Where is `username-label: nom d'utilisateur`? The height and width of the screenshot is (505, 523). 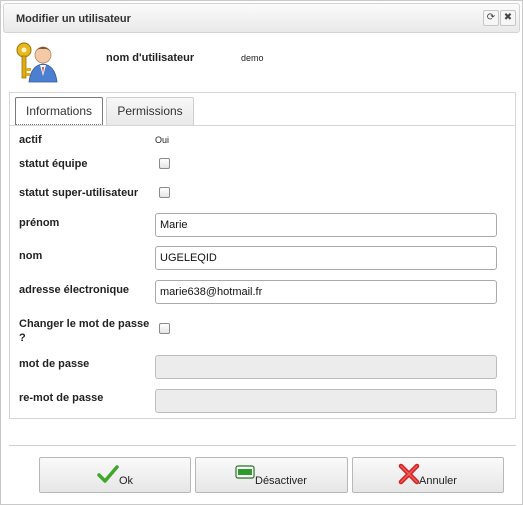 username-label: nom d'utilisateur is located at coordinates (150, 58).